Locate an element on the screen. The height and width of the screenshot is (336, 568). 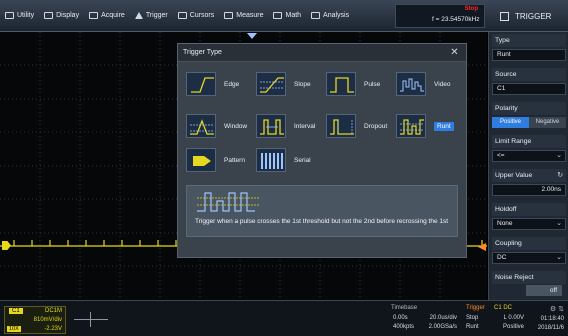
video-icon is located at coordinates (411, 84).